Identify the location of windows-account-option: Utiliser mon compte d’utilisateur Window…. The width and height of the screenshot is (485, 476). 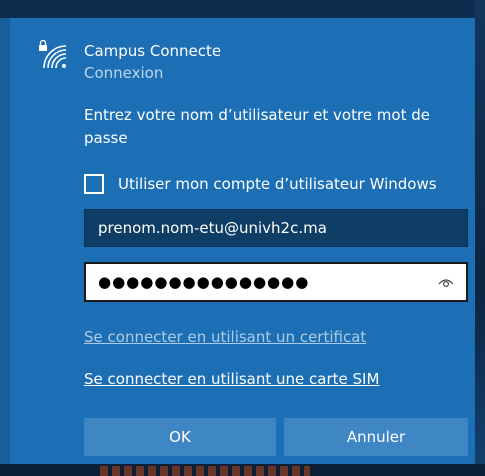
(260, 184).